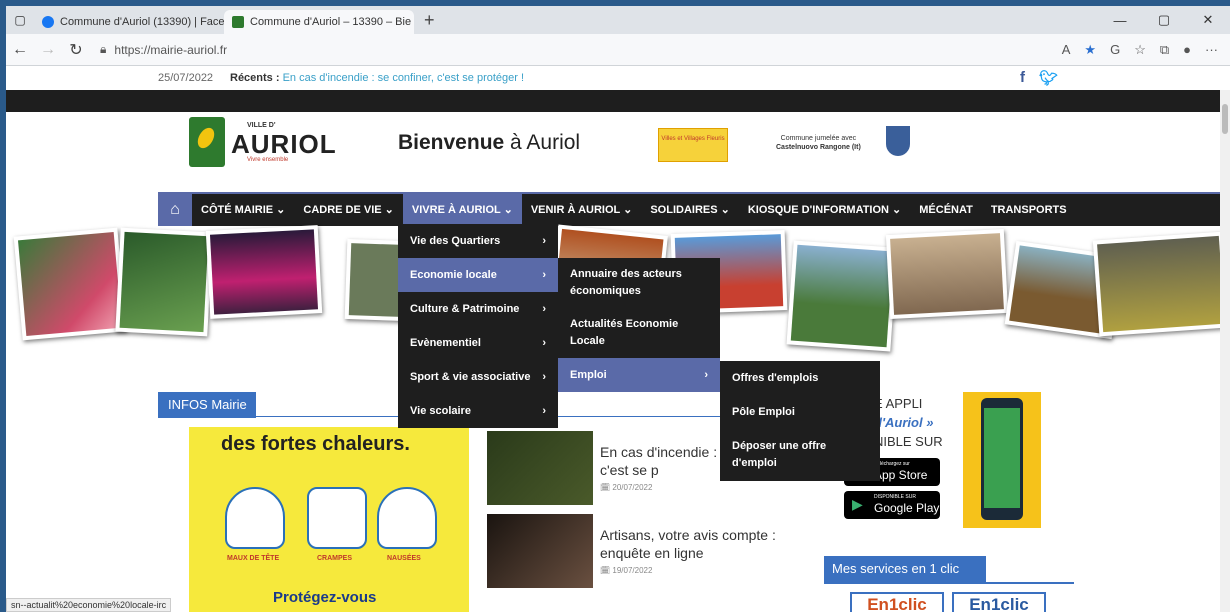  What do you see at coordinates (588, 374) in the screenshot?
I see `menu-label: Emploi` at bounding box center [588, 374].